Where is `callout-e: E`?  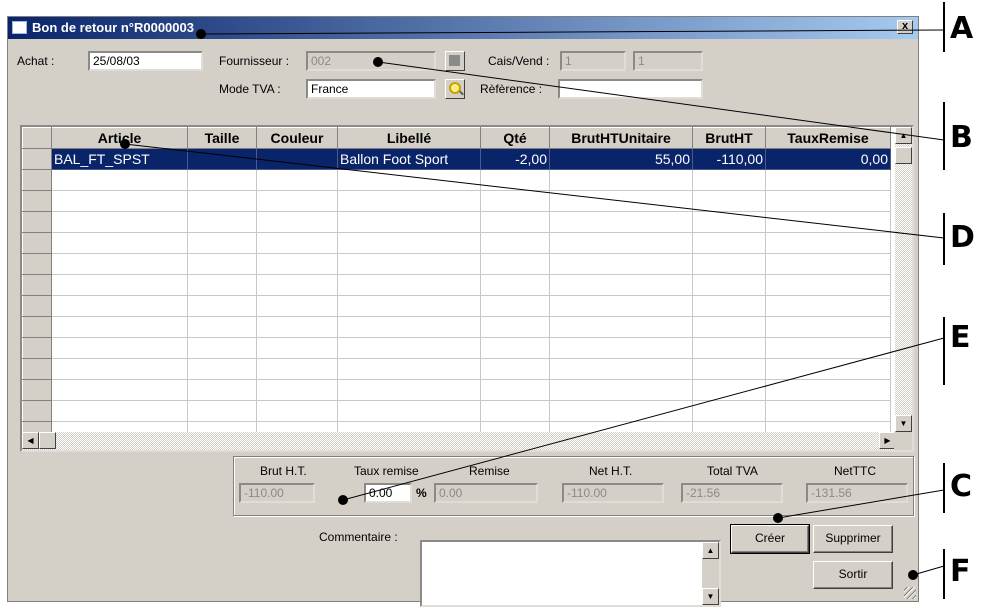
callout-e: E is located at coordinates (960, 337).